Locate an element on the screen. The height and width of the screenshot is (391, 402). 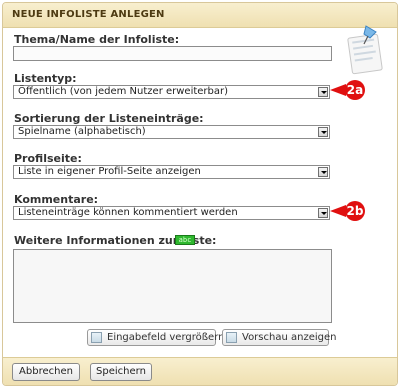
save-button: Speichern is located at coordinates (121, 372).